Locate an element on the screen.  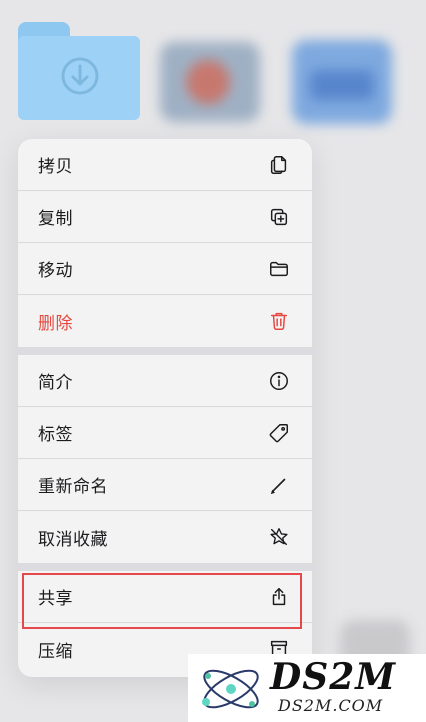
copy-icon is located at coordinates (279, 165).